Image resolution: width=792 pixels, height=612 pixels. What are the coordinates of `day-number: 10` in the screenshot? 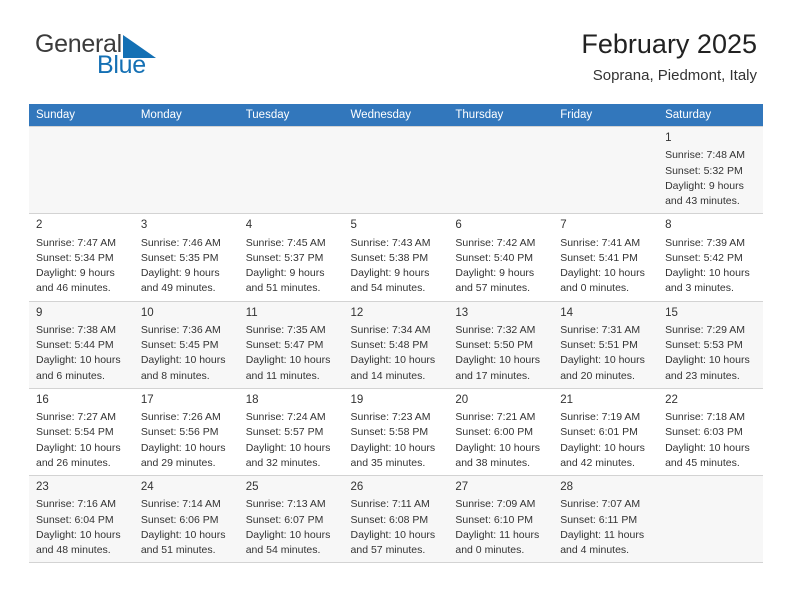 It's located at (147, 312).